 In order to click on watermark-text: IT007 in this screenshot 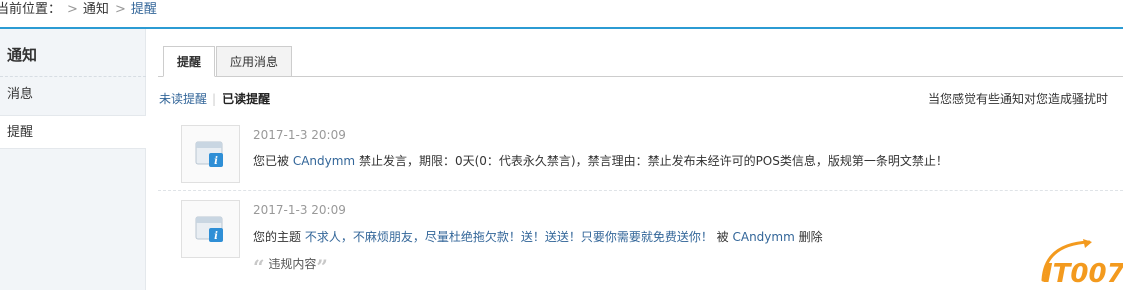, I will do `click(1083, 274)`.